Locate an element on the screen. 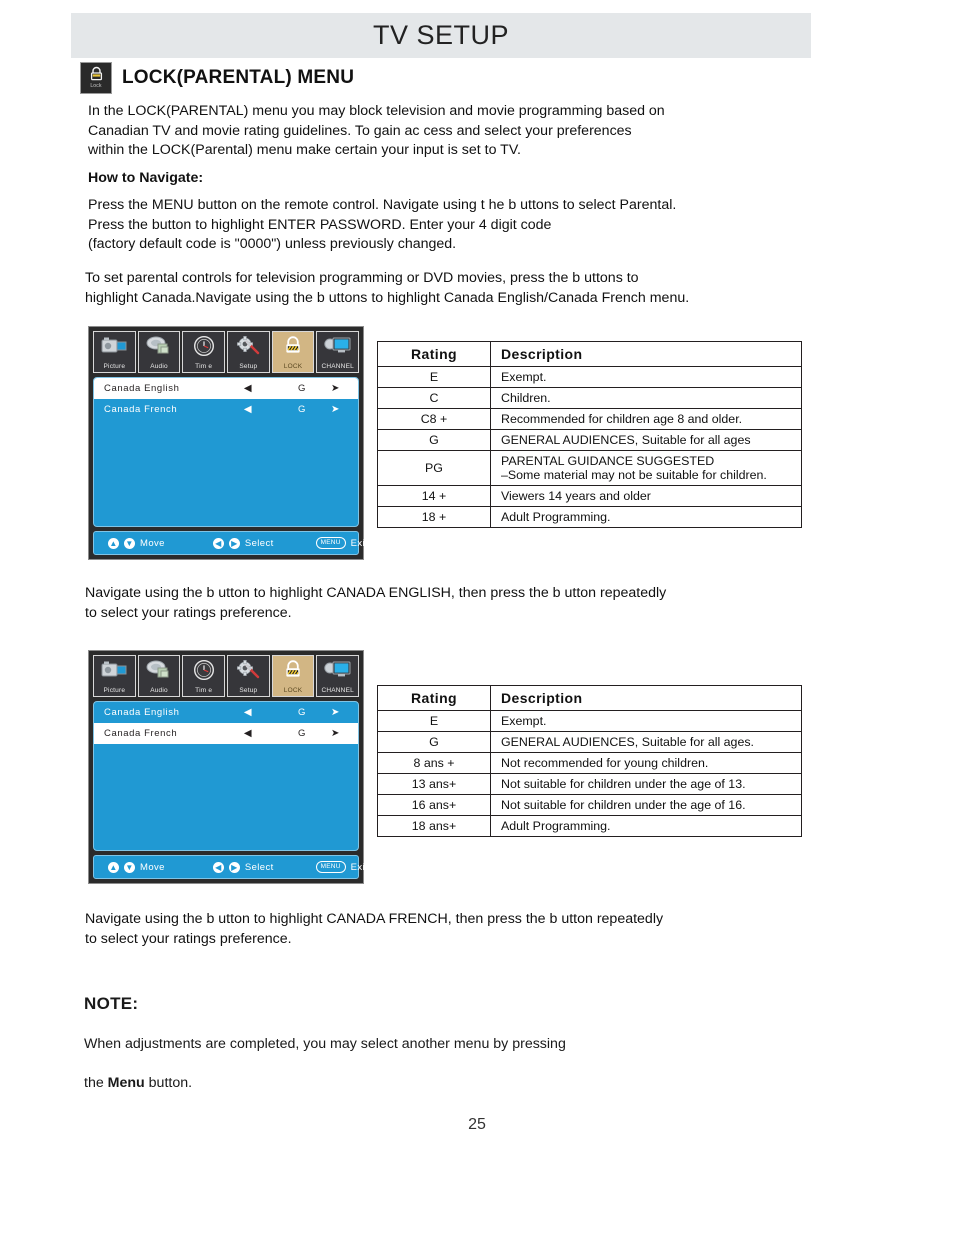 This screenshot has width=954, height=1235. osd-tab-channel-1: CHANNEL is located at coordinates (338, 352).